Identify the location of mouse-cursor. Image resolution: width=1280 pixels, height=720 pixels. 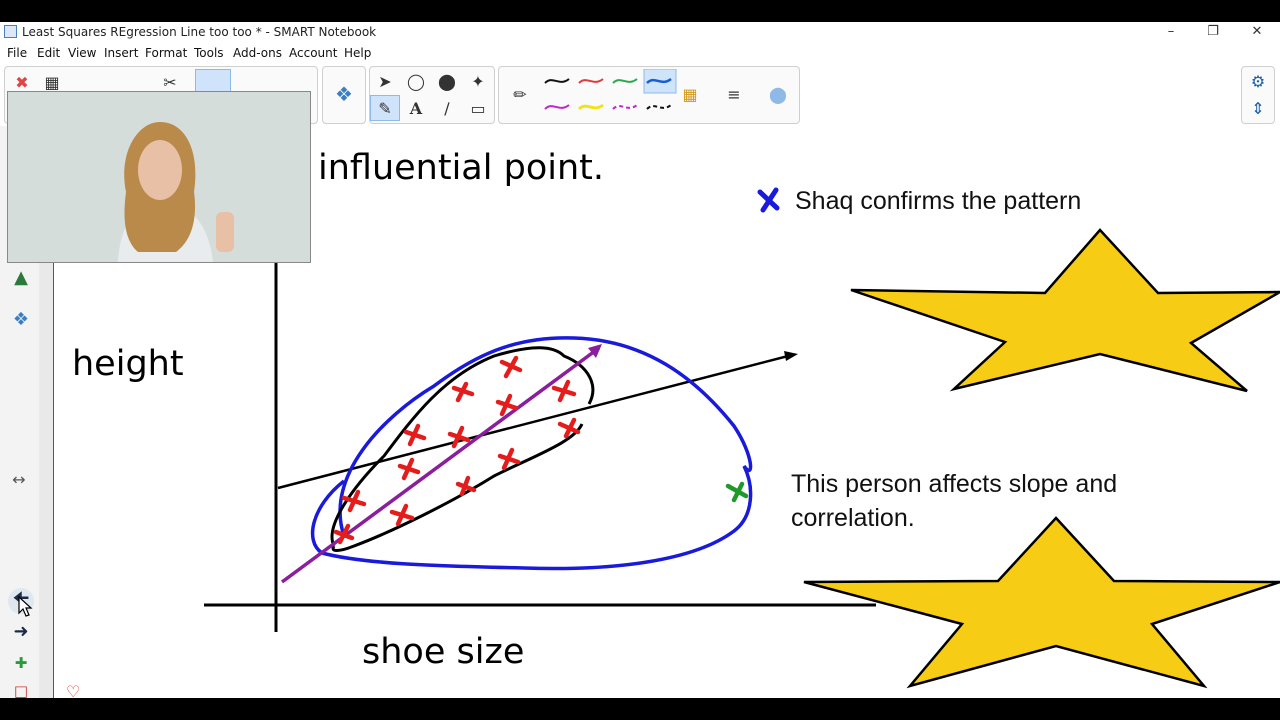
(25, 606).